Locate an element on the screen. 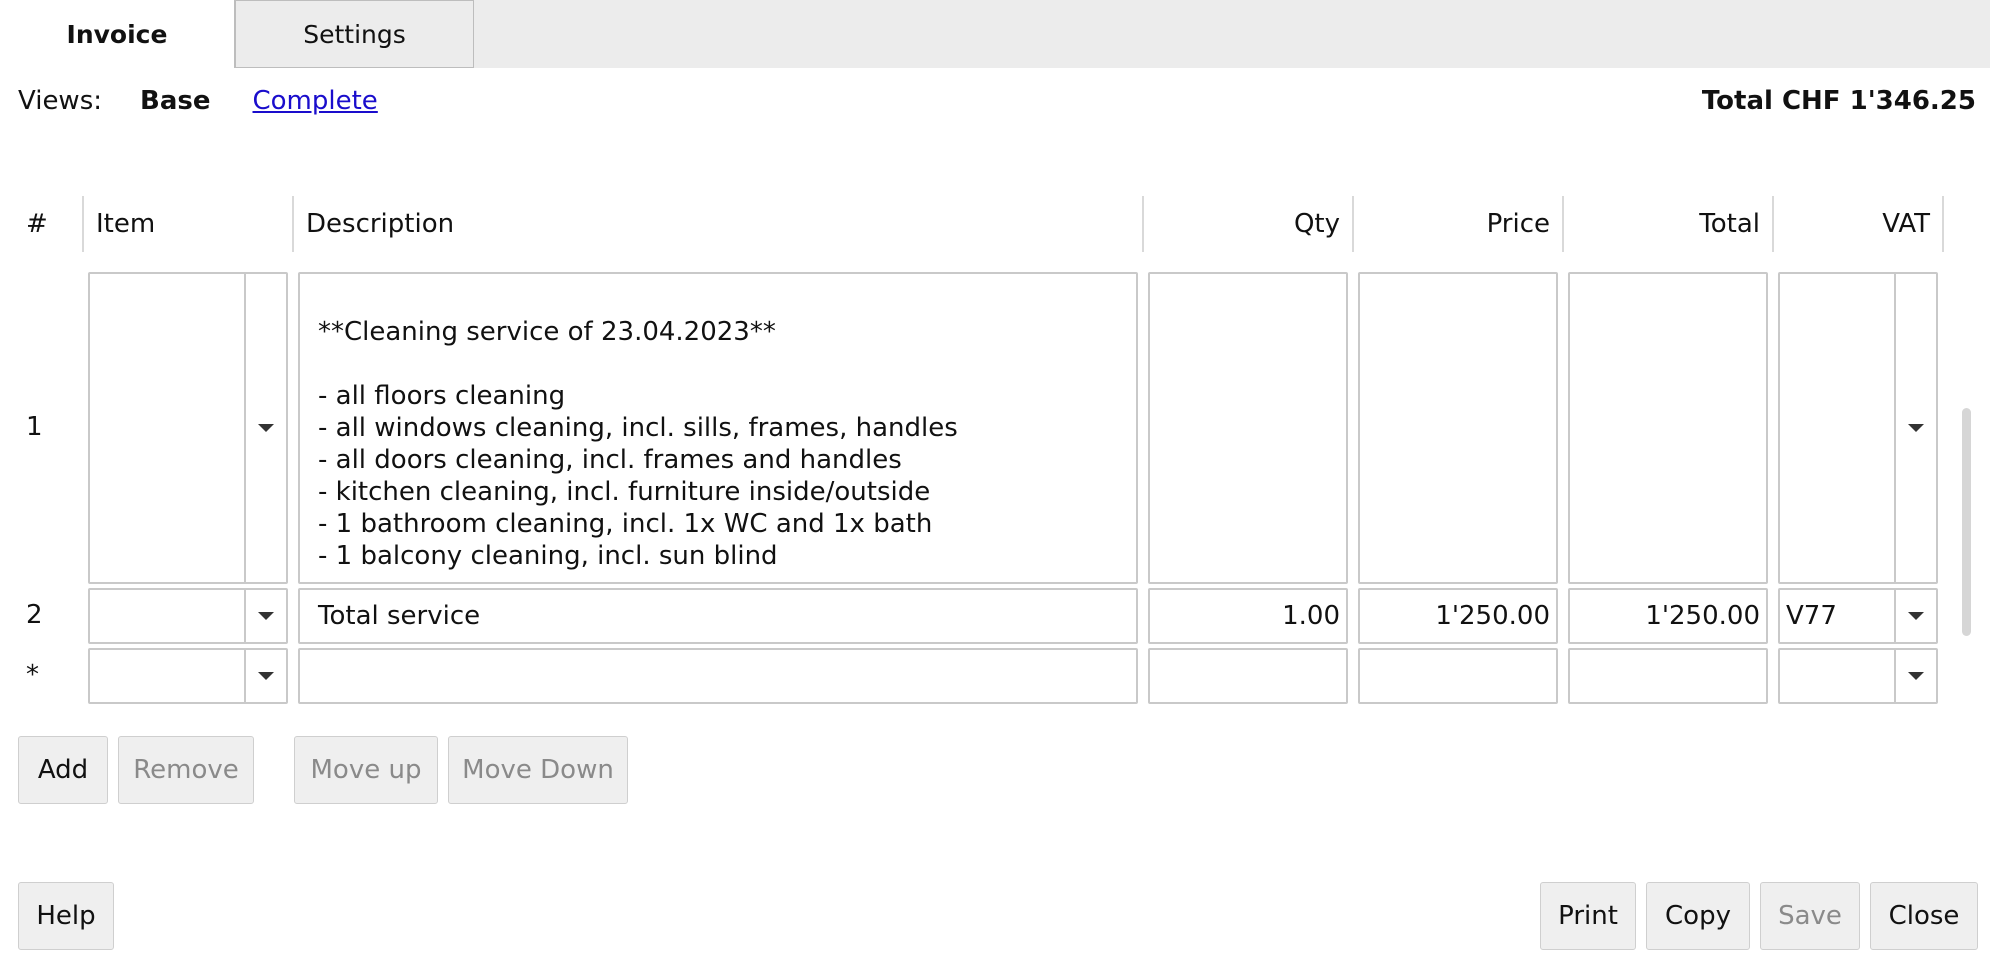 The image size is (1990, 966). row-number: 1 is located at coordinates (34, 427).